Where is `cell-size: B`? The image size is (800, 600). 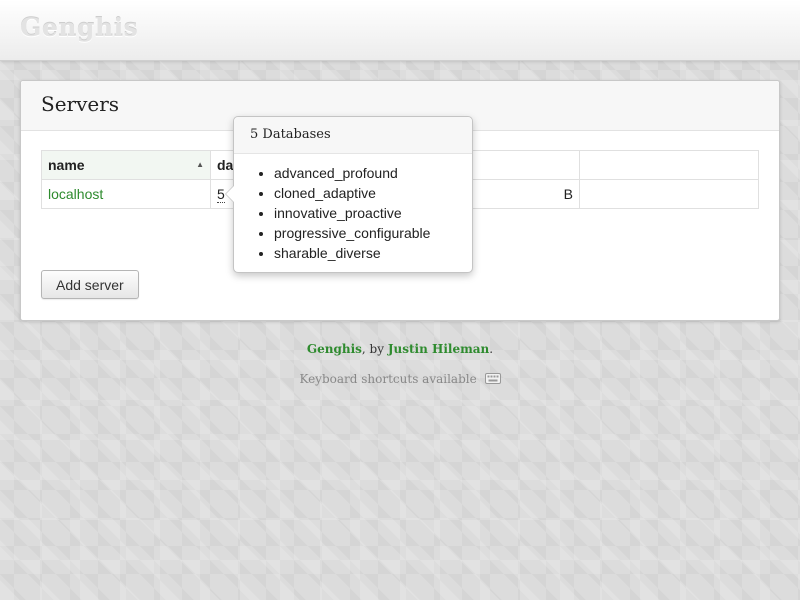
cell-size: B is located at coordinates (525, 194).